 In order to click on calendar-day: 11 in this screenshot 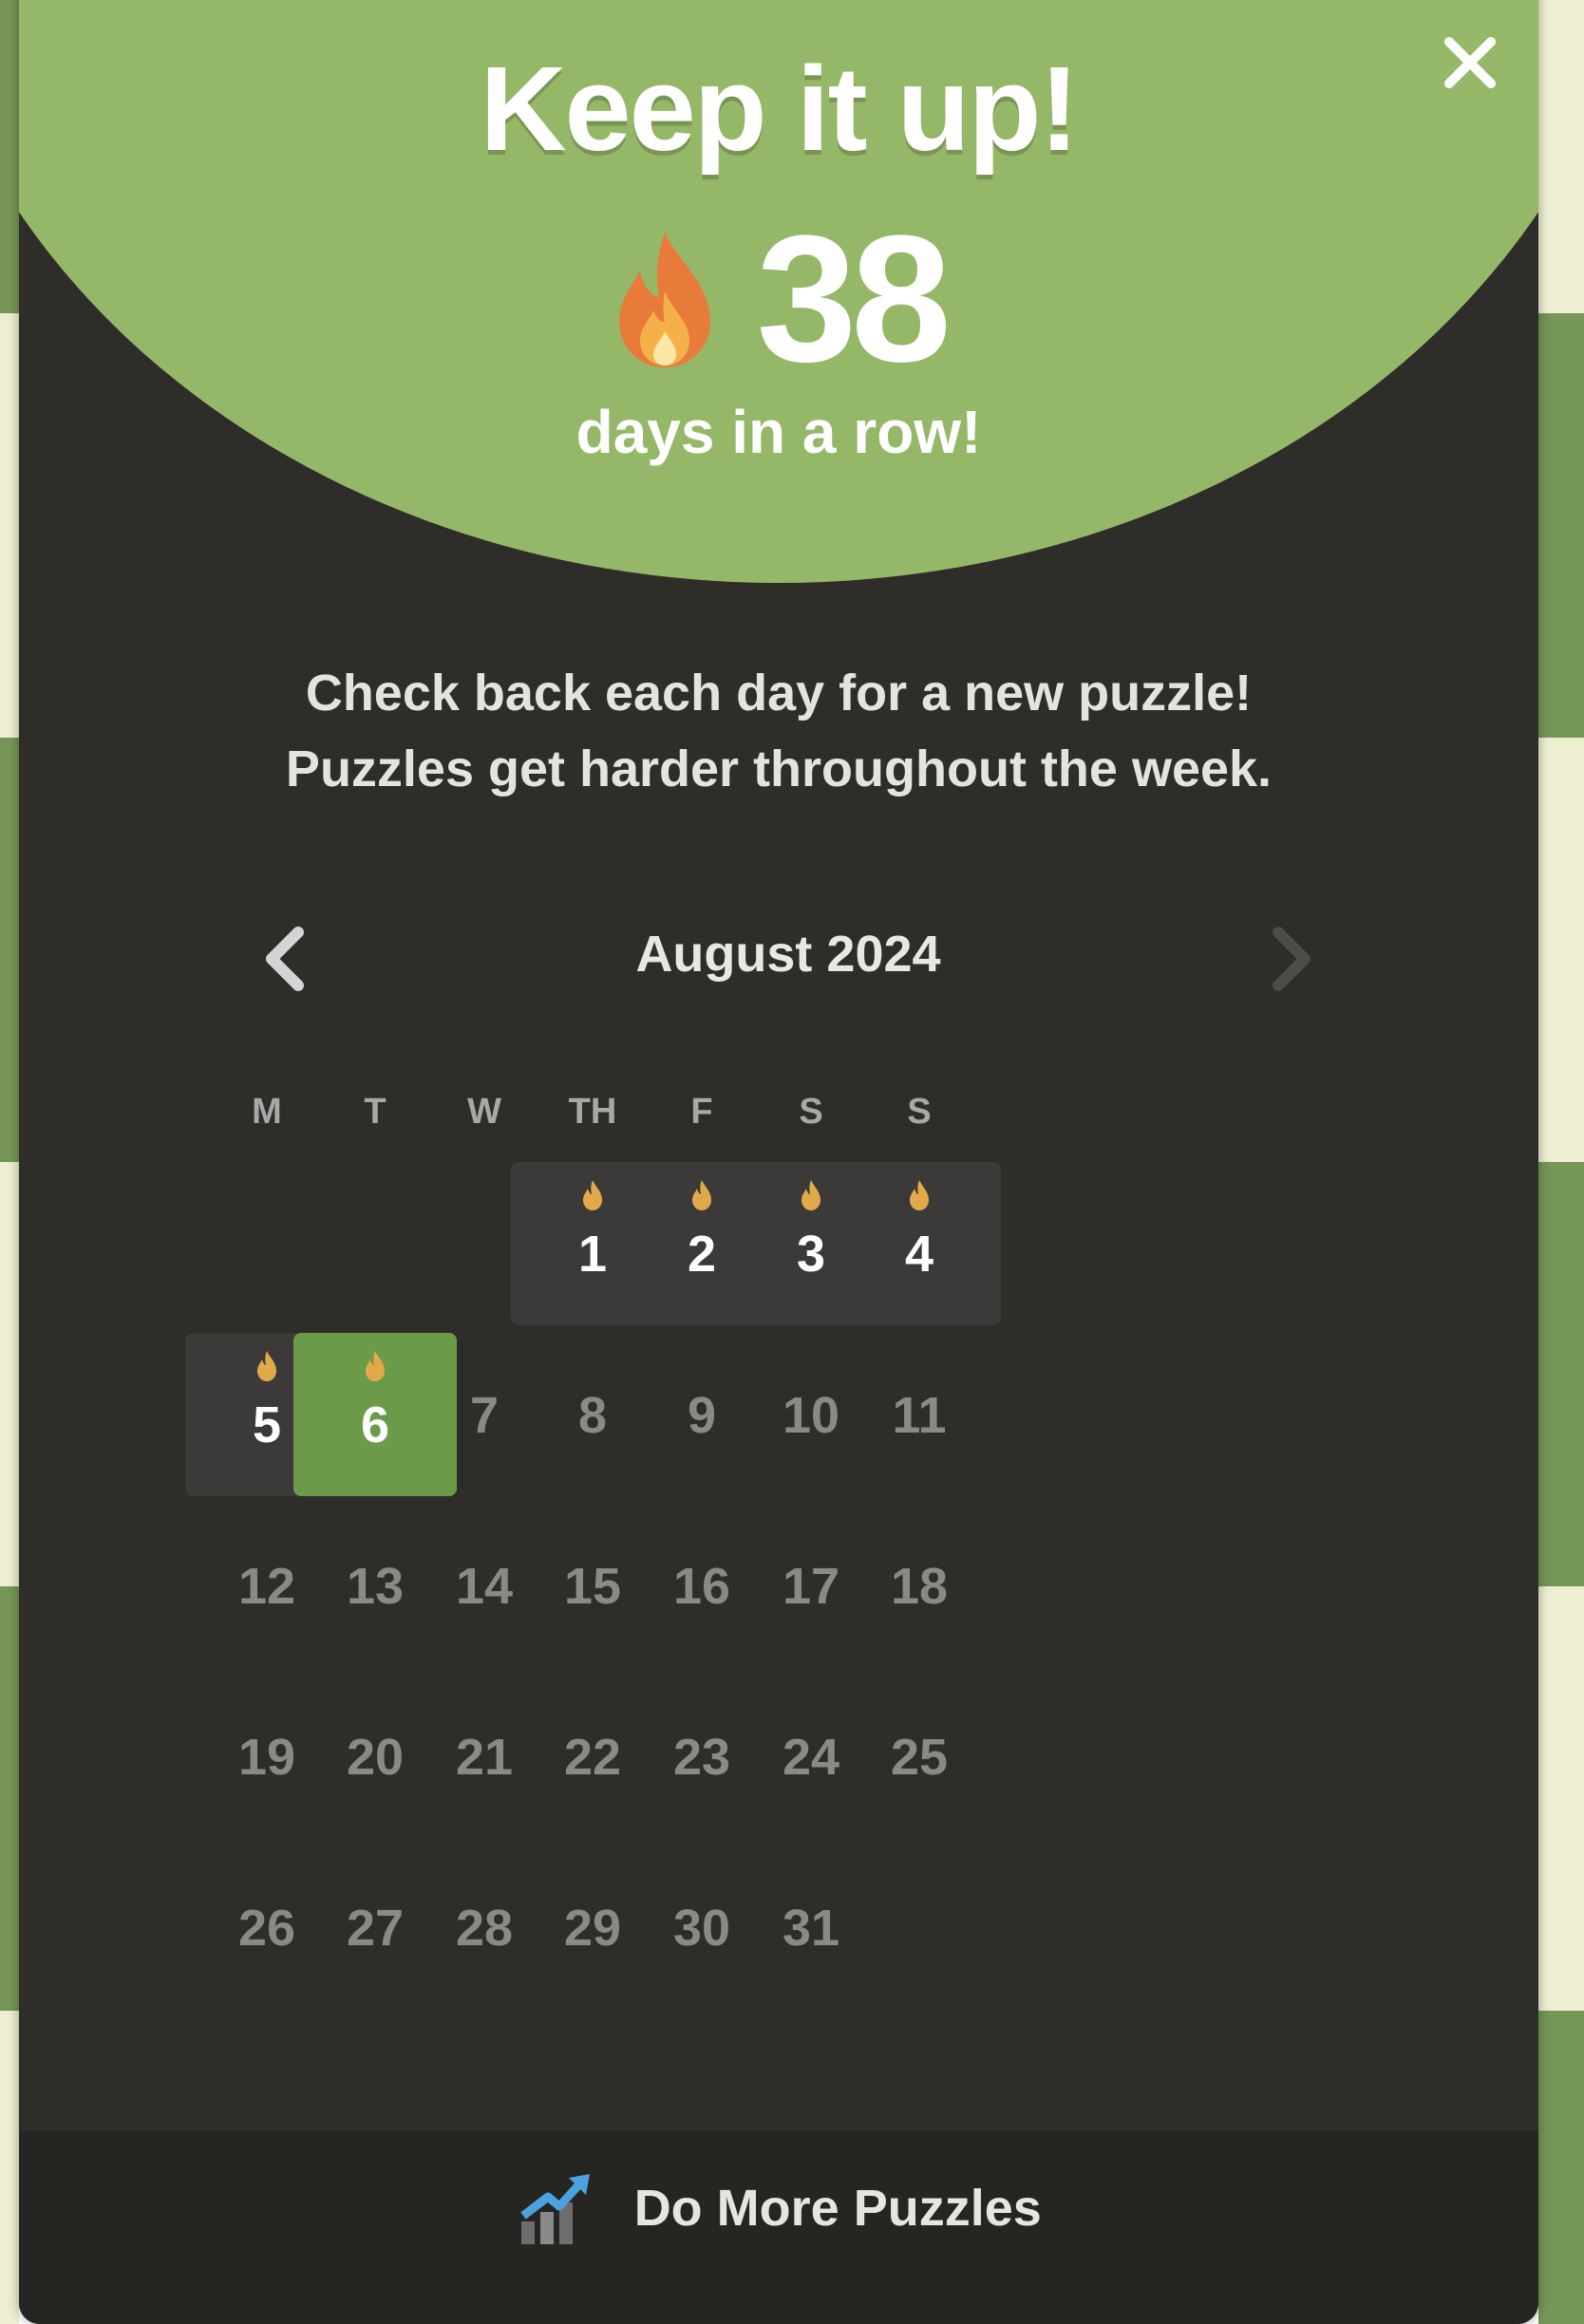, I will do `click(919, 1414)`.